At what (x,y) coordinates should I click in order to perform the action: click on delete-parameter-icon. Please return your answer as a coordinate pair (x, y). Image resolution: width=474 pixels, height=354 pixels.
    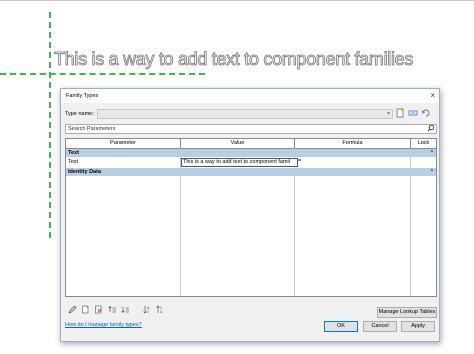
    Looking at the image, I should click on (98, 310).